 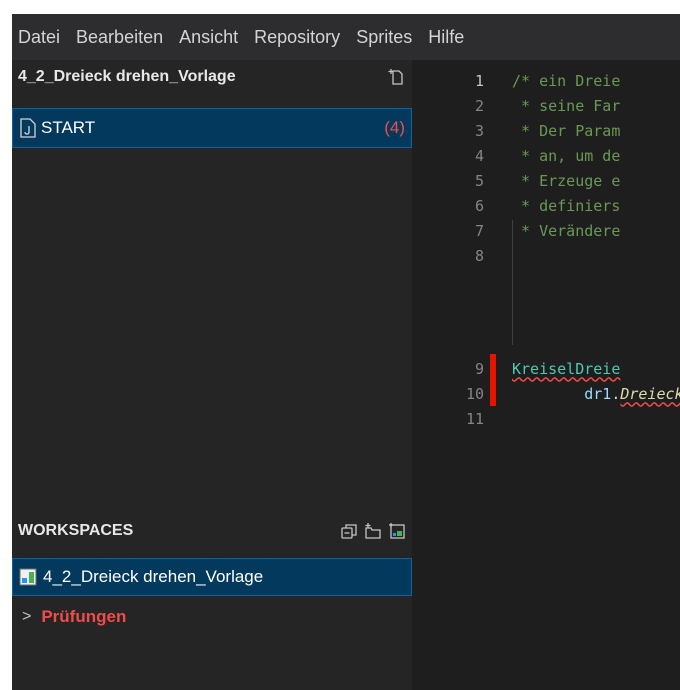 What do you see at coordinates (211, 617) in the screenshot?
I see `tree-item-pruefungen: > Prüfungen` at bounding box center [211, 617].